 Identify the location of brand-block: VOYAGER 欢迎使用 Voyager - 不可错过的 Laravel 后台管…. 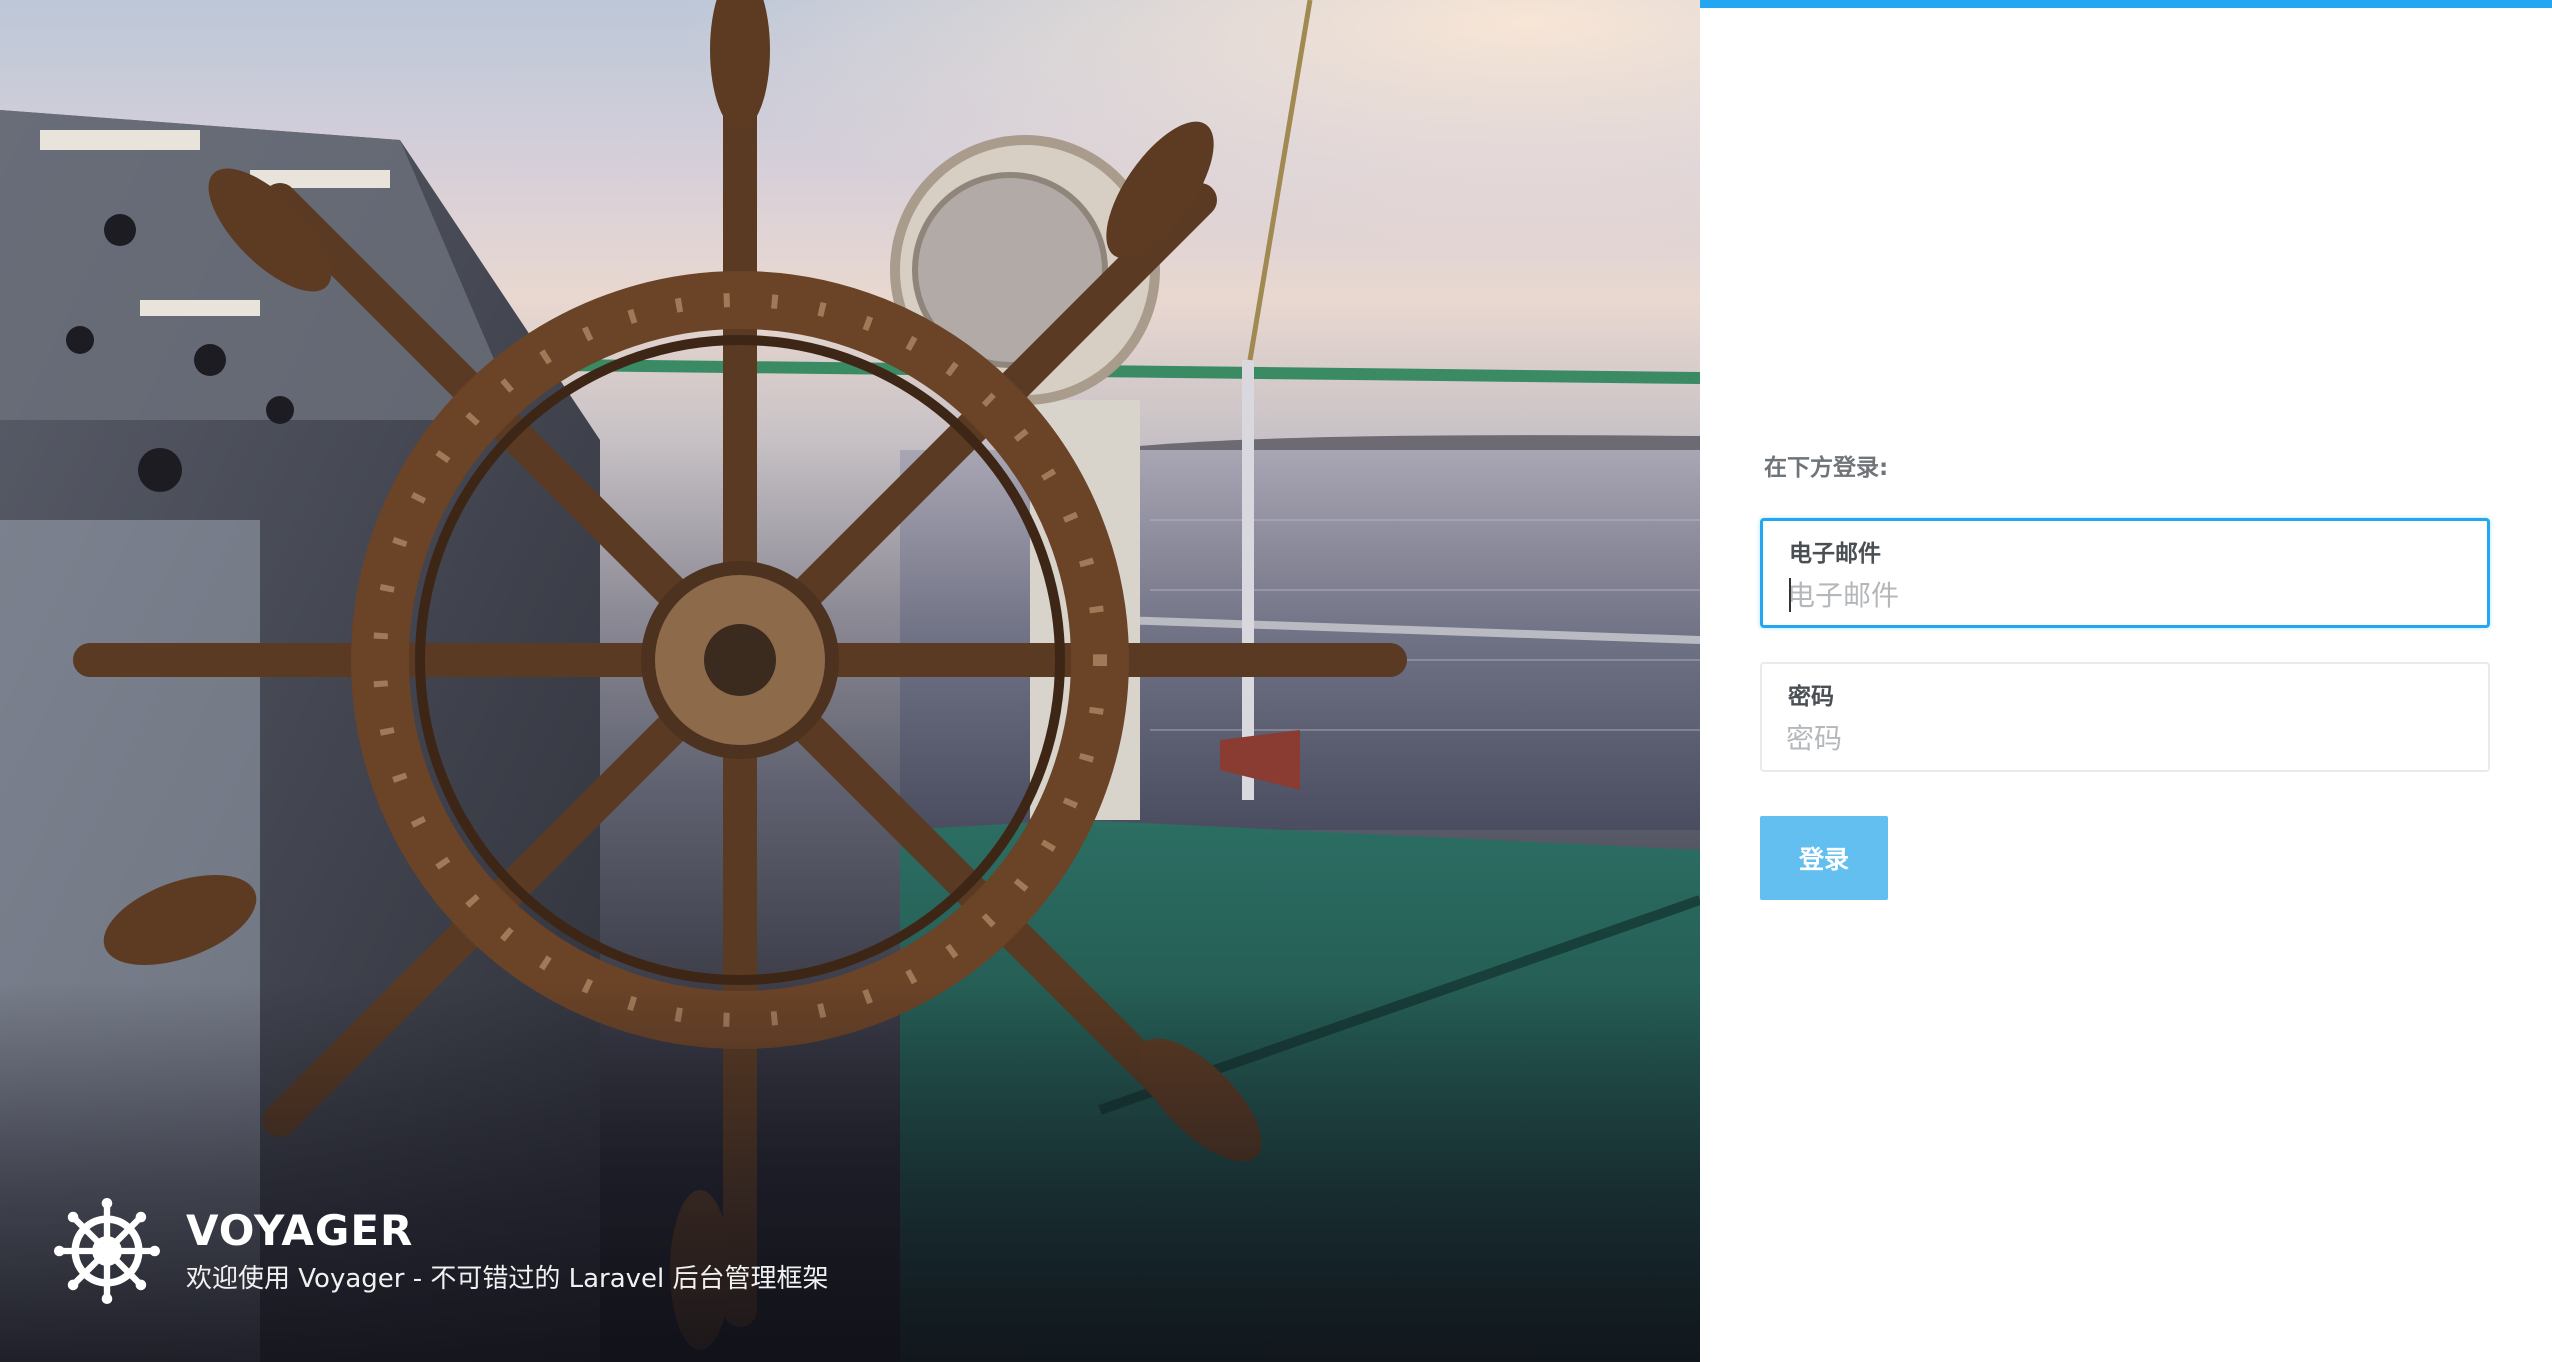
(441, 1251).